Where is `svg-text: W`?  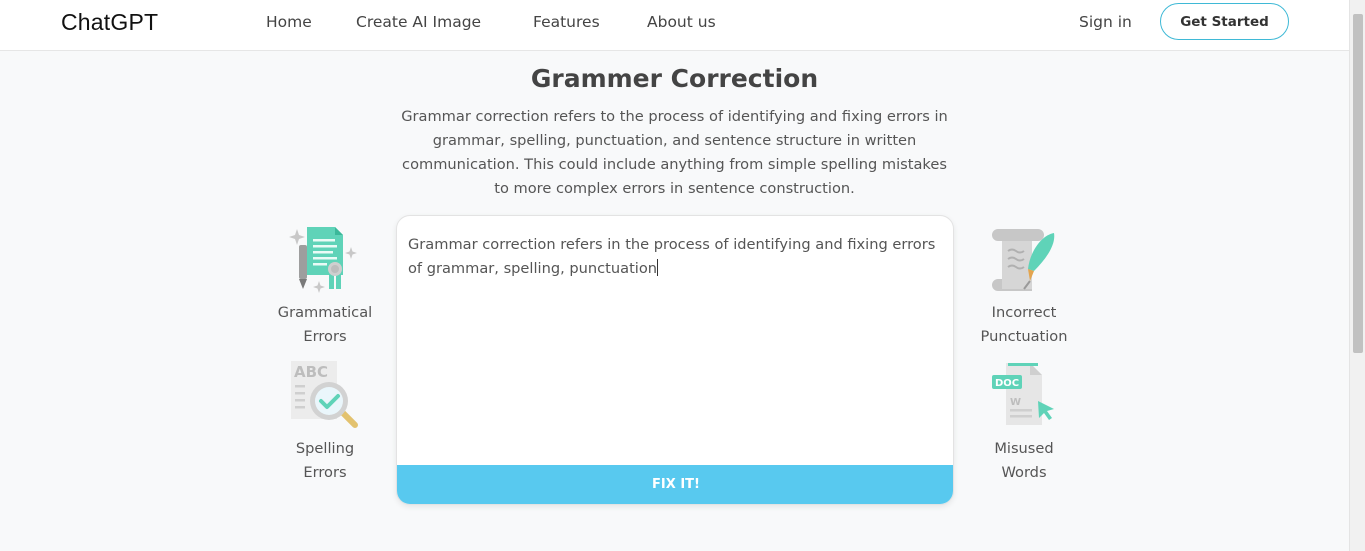
svg-text: W is located at coordinates (1015, 402).